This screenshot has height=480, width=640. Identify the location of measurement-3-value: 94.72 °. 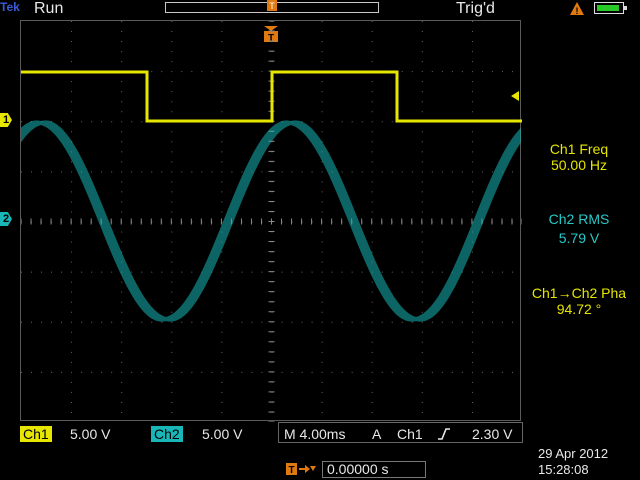
(579, 309).